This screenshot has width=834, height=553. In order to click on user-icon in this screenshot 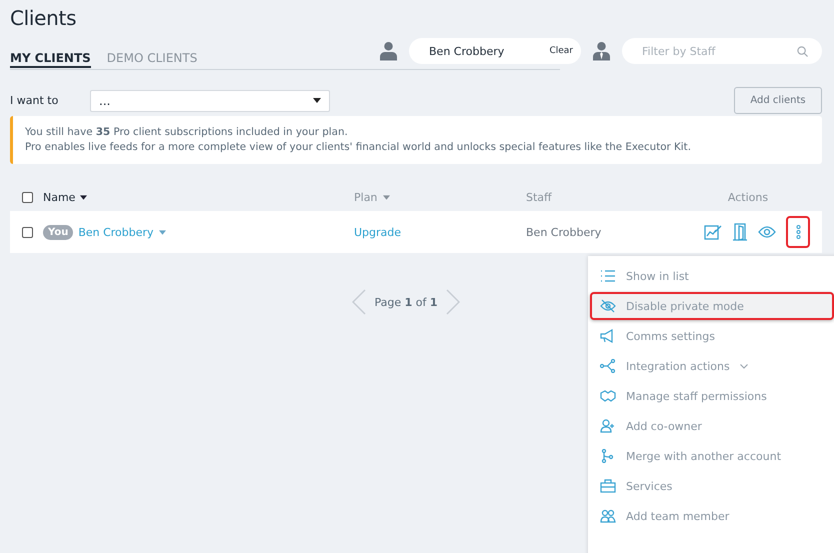, I will do `click(388, 51)`.